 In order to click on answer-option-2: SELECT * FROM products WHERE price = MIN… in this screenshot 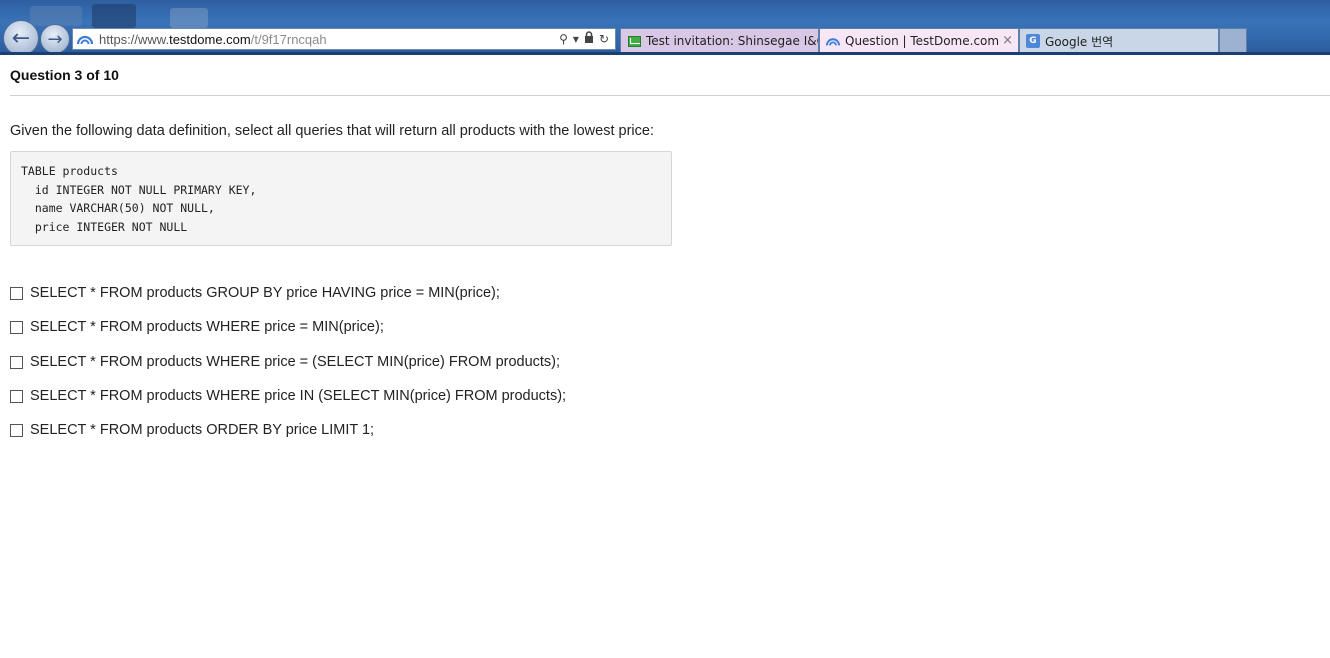, I will do `click(197, 327)`.